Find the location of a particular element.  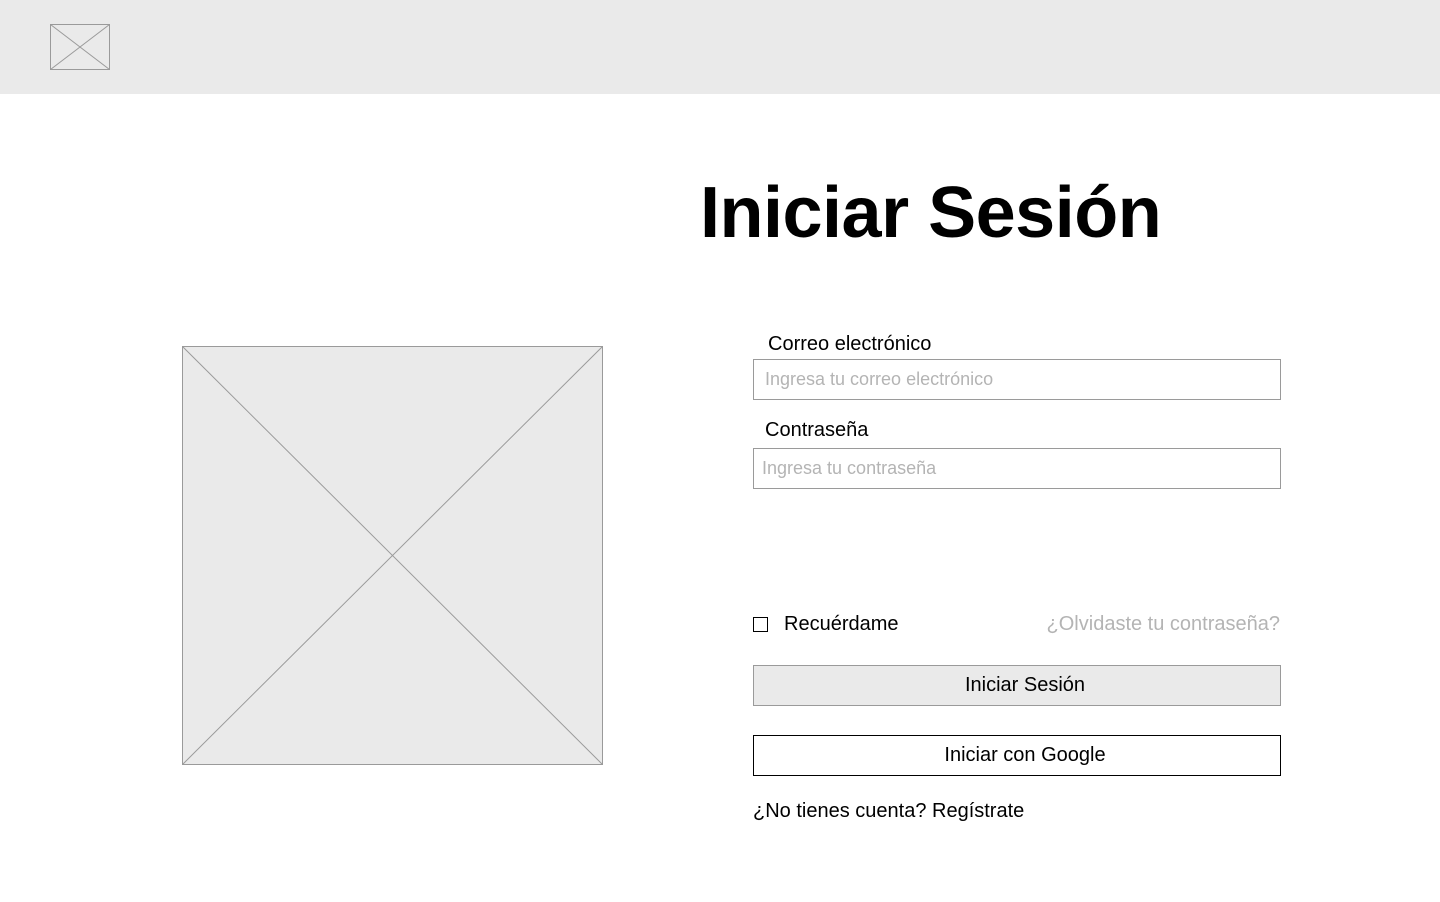

google-button-label: Iniciar con Google is located at coordinates (1025, 755).